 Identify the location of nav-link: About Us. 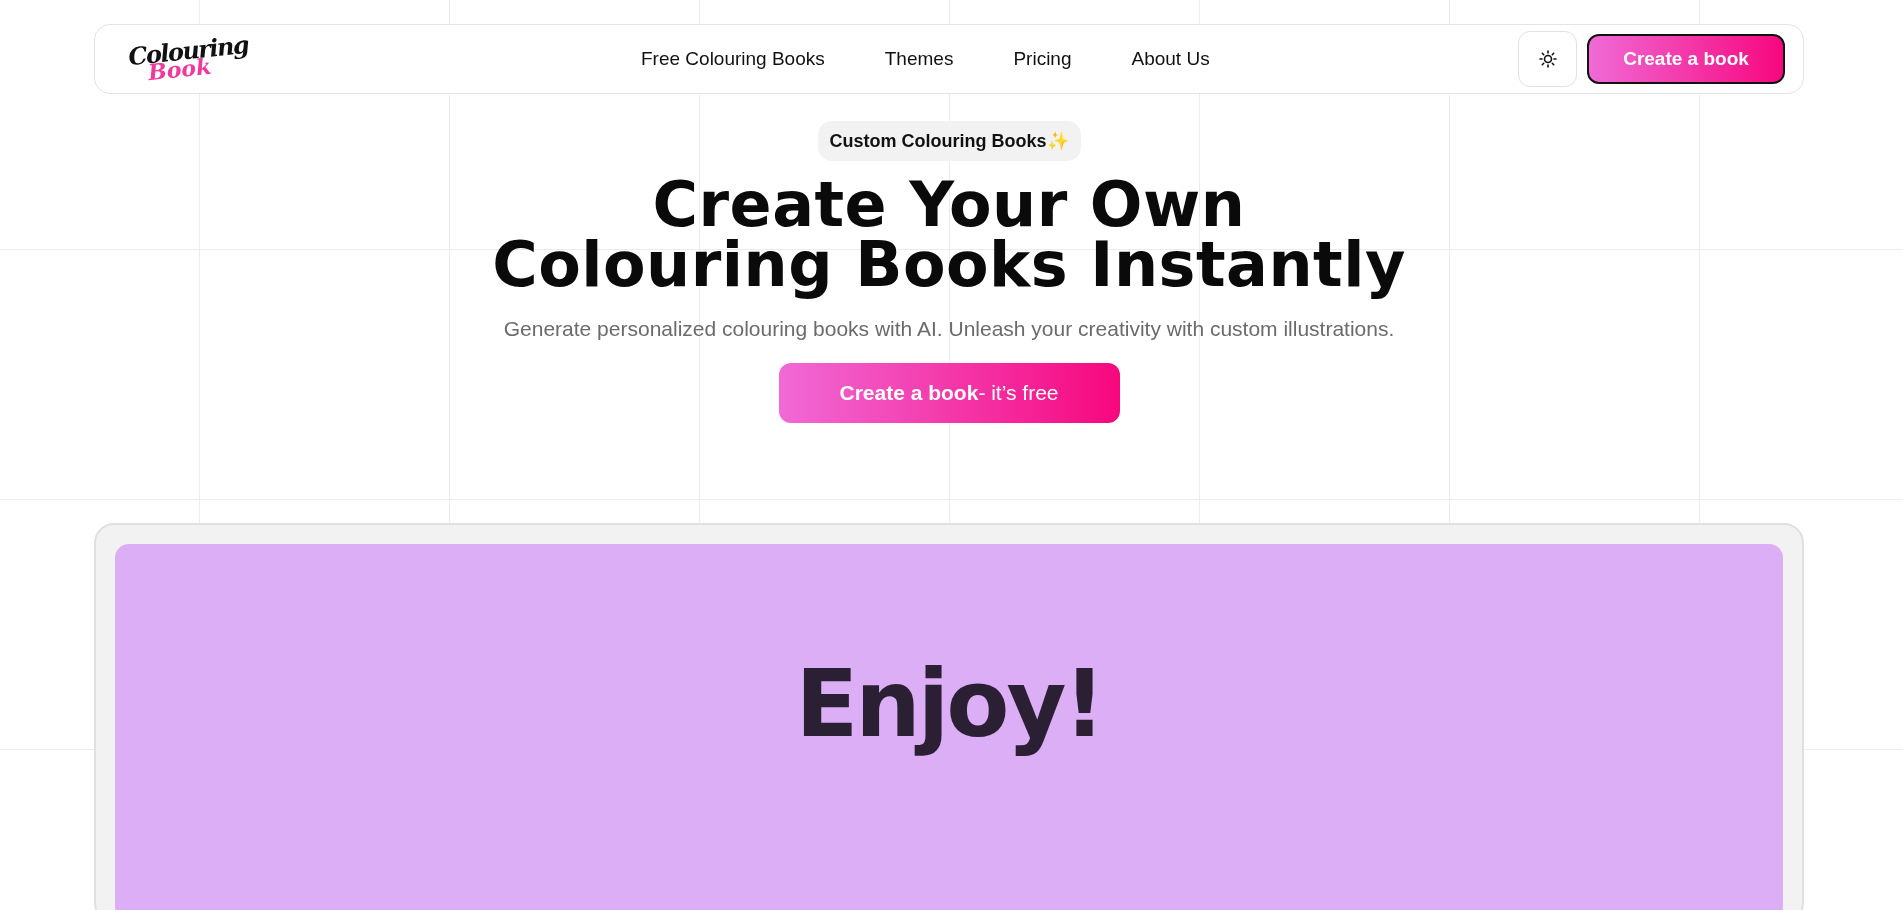
(1170, 59).